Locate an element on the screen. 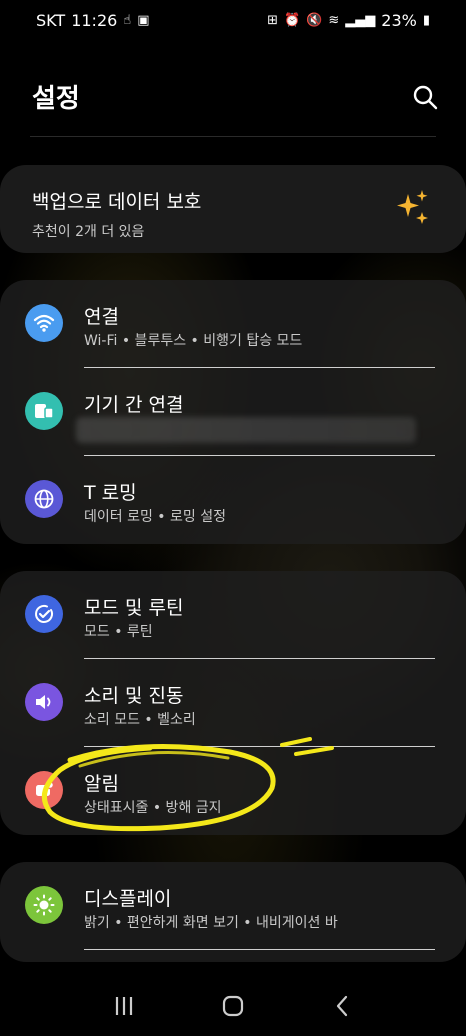 The width and height of the screenshot is (466, 1036). devices-icon is located at coordinates (44, 411).